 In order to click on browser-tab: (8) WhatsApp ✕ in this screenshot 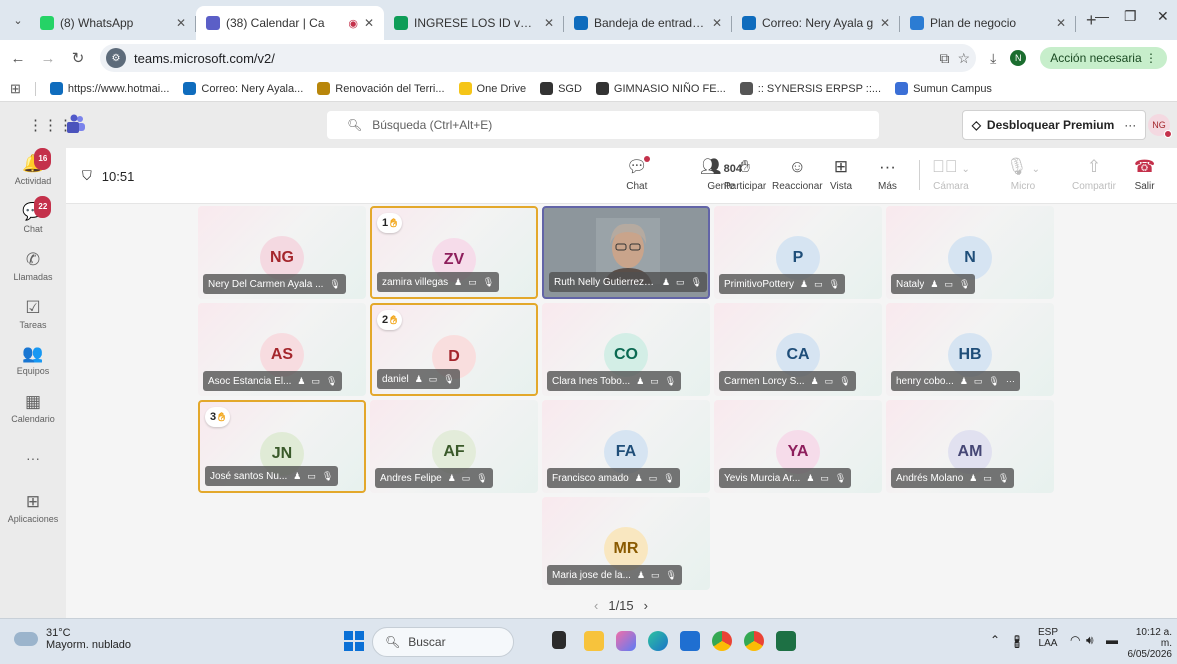, I will do `click(113, 23)`.